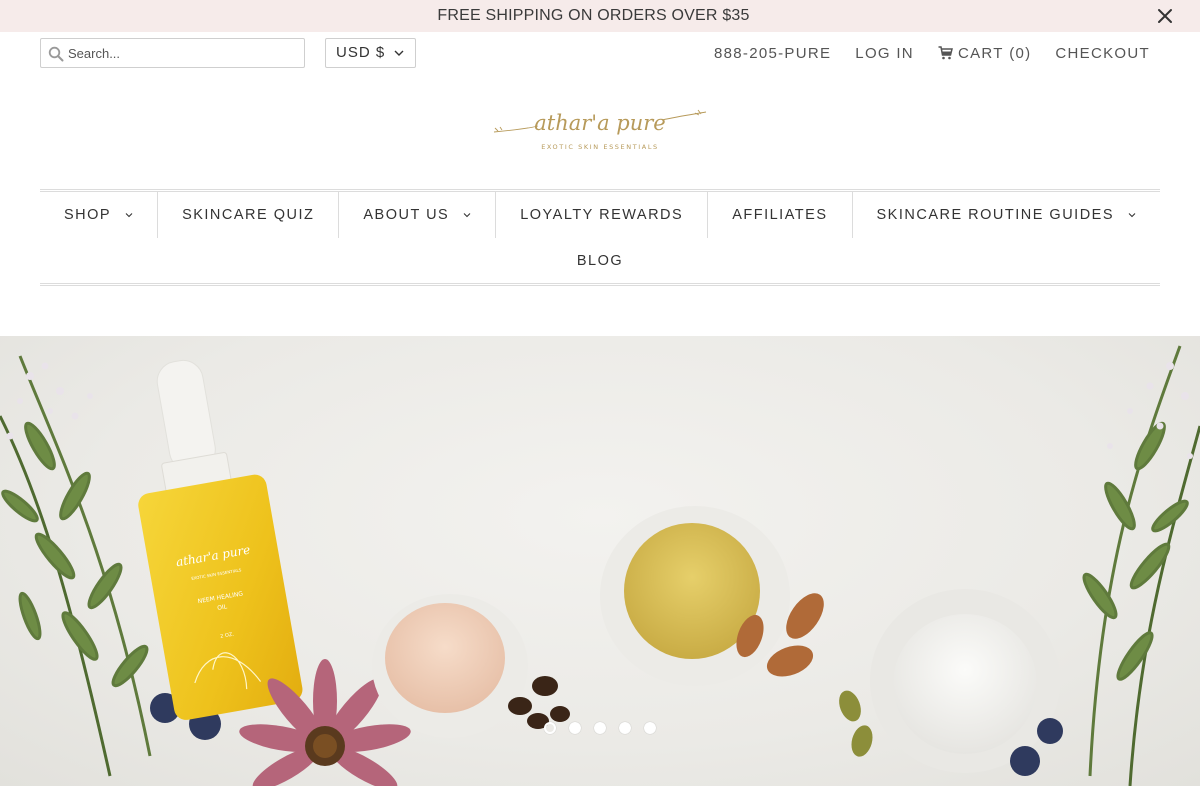 This screenshot has height=800, width=1200. What do you see at coordinates (980, 53) in the screenshot?
I see `cart-label: CART` at bounding box center [980, 53].